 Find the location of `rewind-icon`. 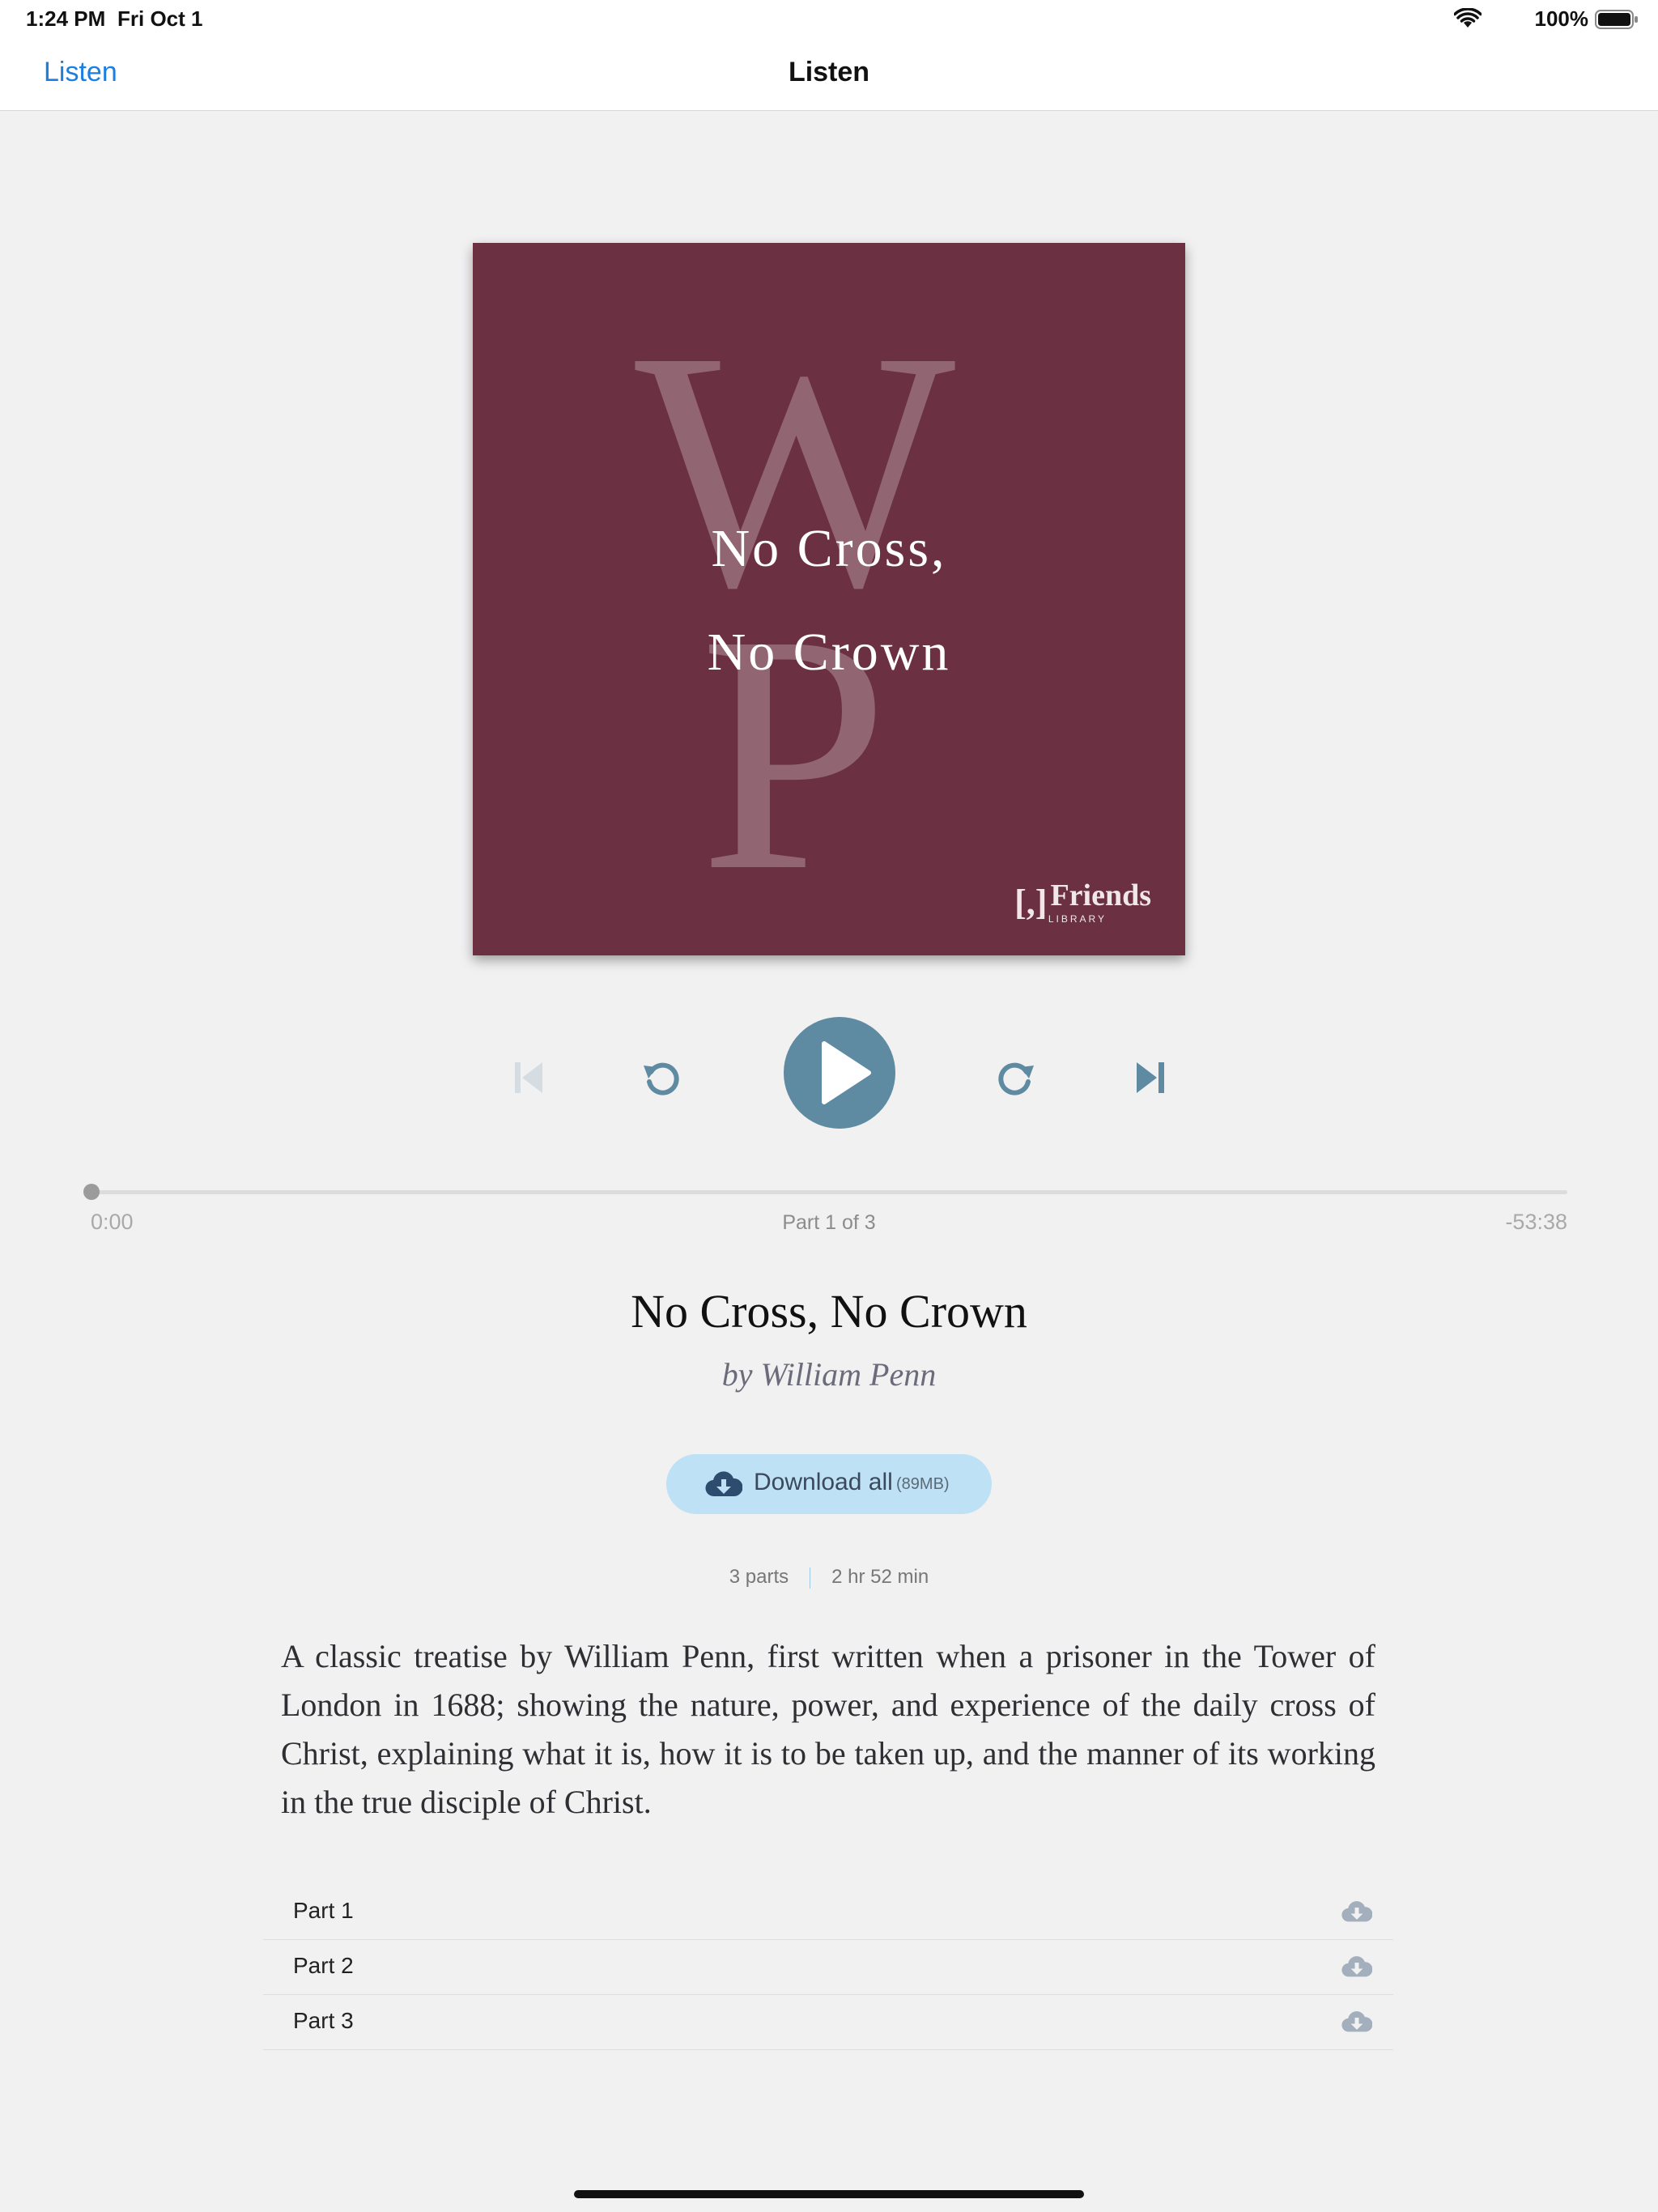

rewind-icon is located at coordinates (661, 1078).